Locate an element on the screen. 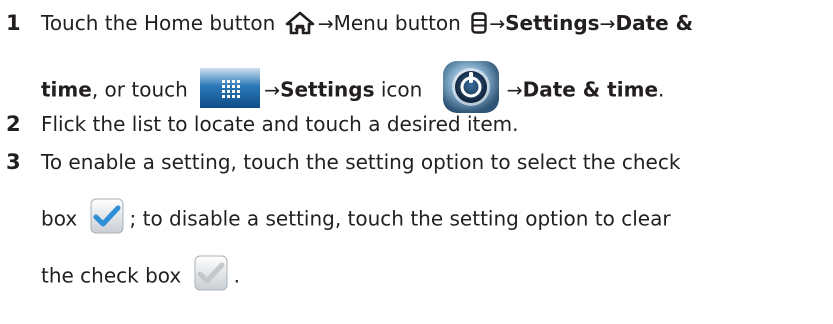 The width and height of the screenshot is (833, 324). date-time-label: time is located at coordinates (66, 89).